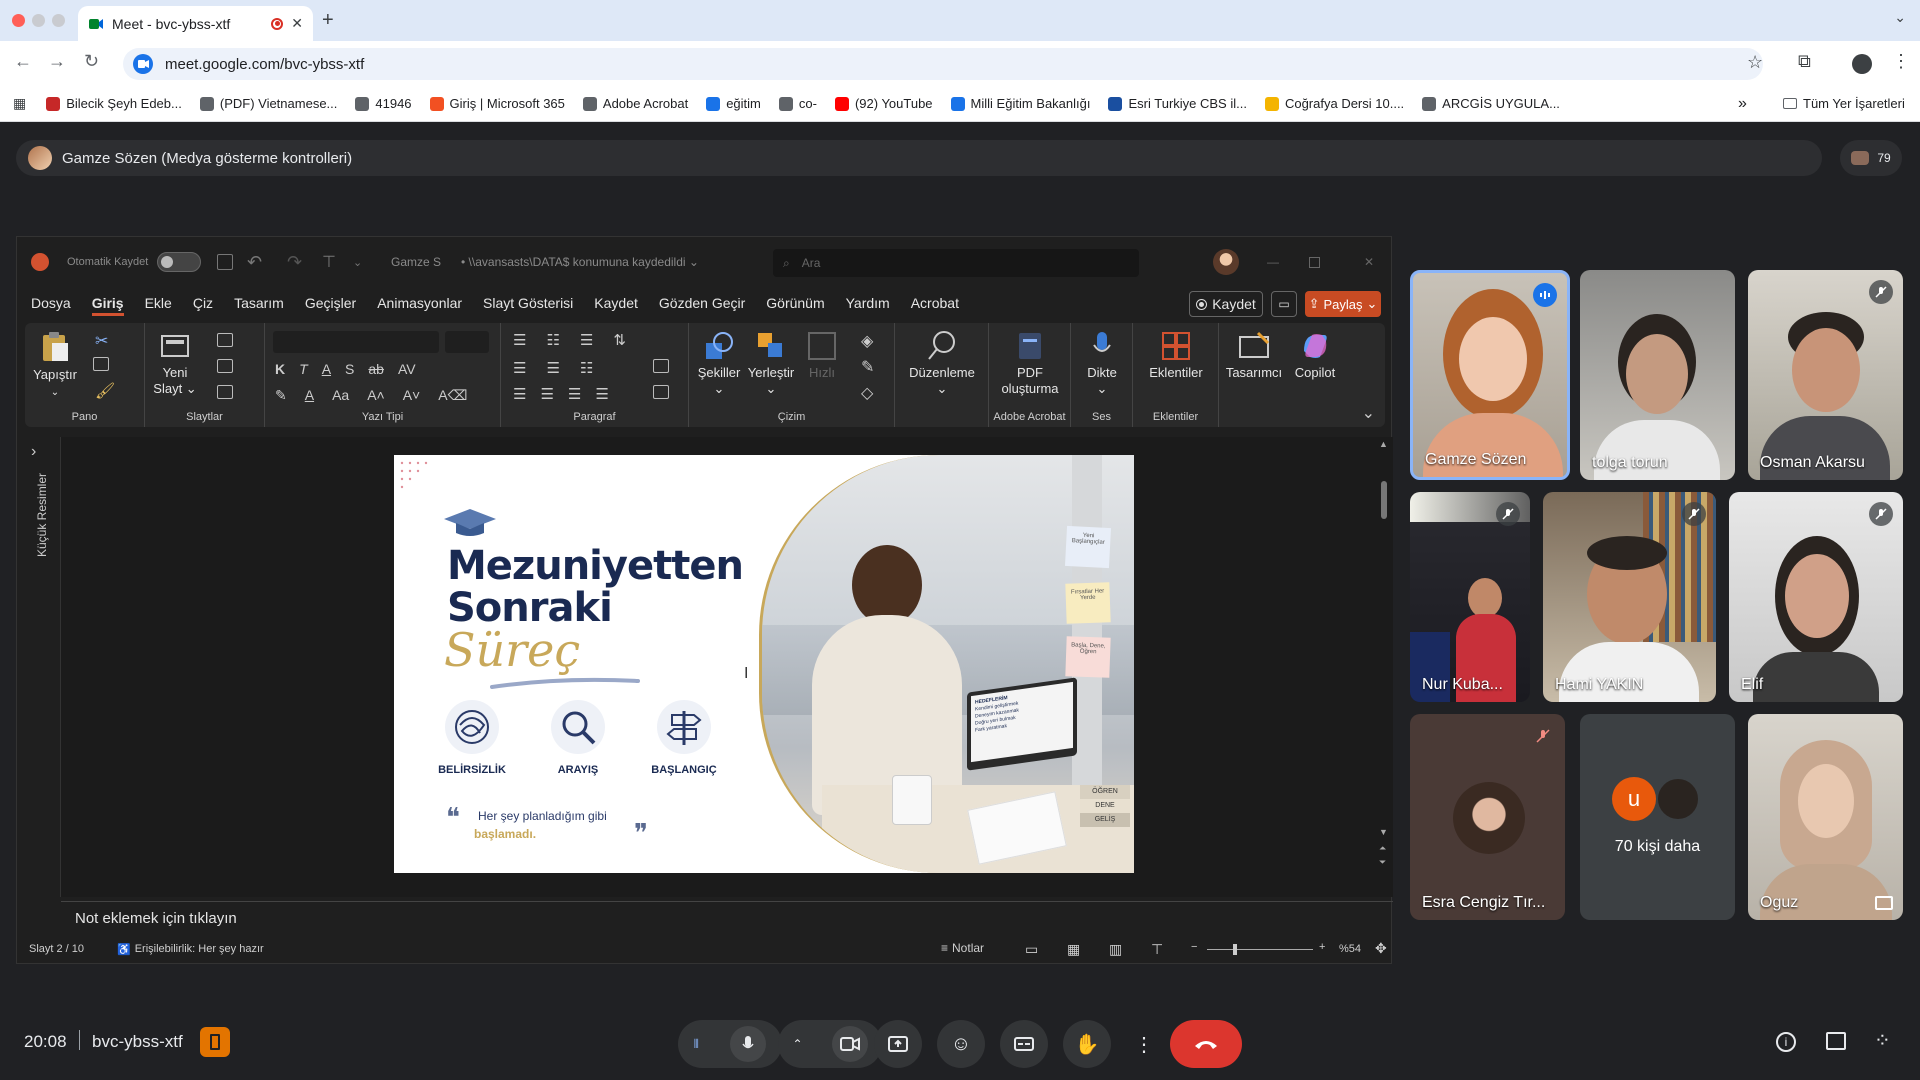 This screenshot has height=1080, width=1920. I want to click on autosave-toggle, so click(179, 262).